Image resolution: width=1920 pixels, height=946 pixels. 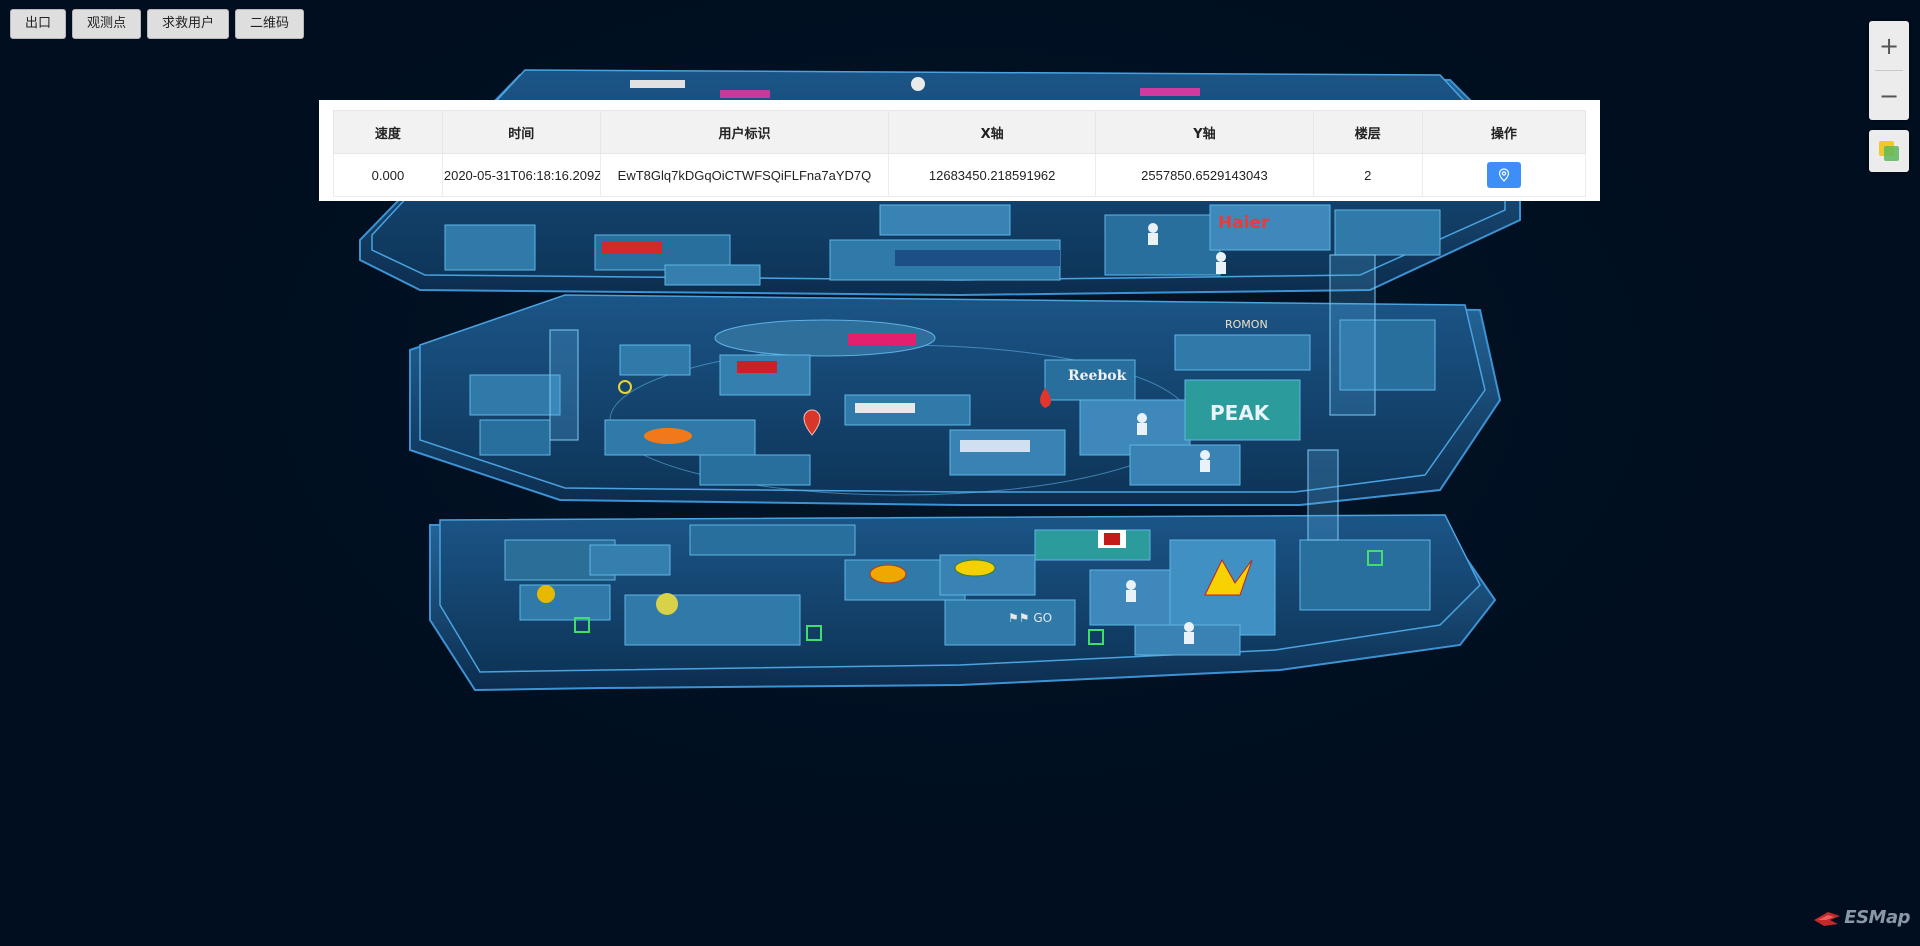 I want to click on table-header-row: 速度 时间 用户标识 X轴 Y轴 楼层 操作, so click(x=960, y=132).